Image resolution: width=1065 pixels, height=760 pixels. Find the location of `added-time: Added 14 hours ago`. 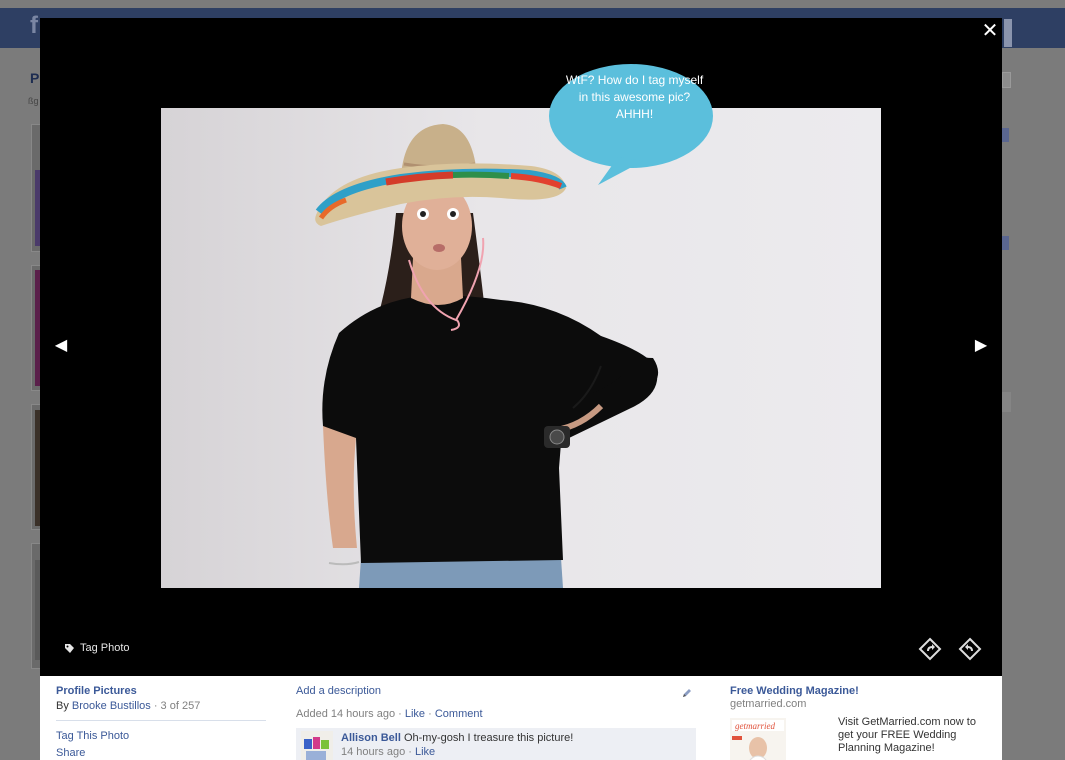

added-time: Added 14 hours ago is located at coordinates (346, 714).